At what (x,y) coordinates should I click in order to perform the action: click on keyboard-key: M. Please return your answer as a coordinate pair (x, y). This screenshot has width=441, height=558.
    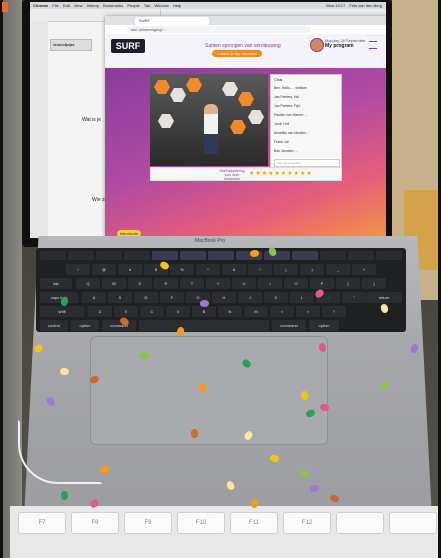
    Looking at the image, I should click on (256, 311).